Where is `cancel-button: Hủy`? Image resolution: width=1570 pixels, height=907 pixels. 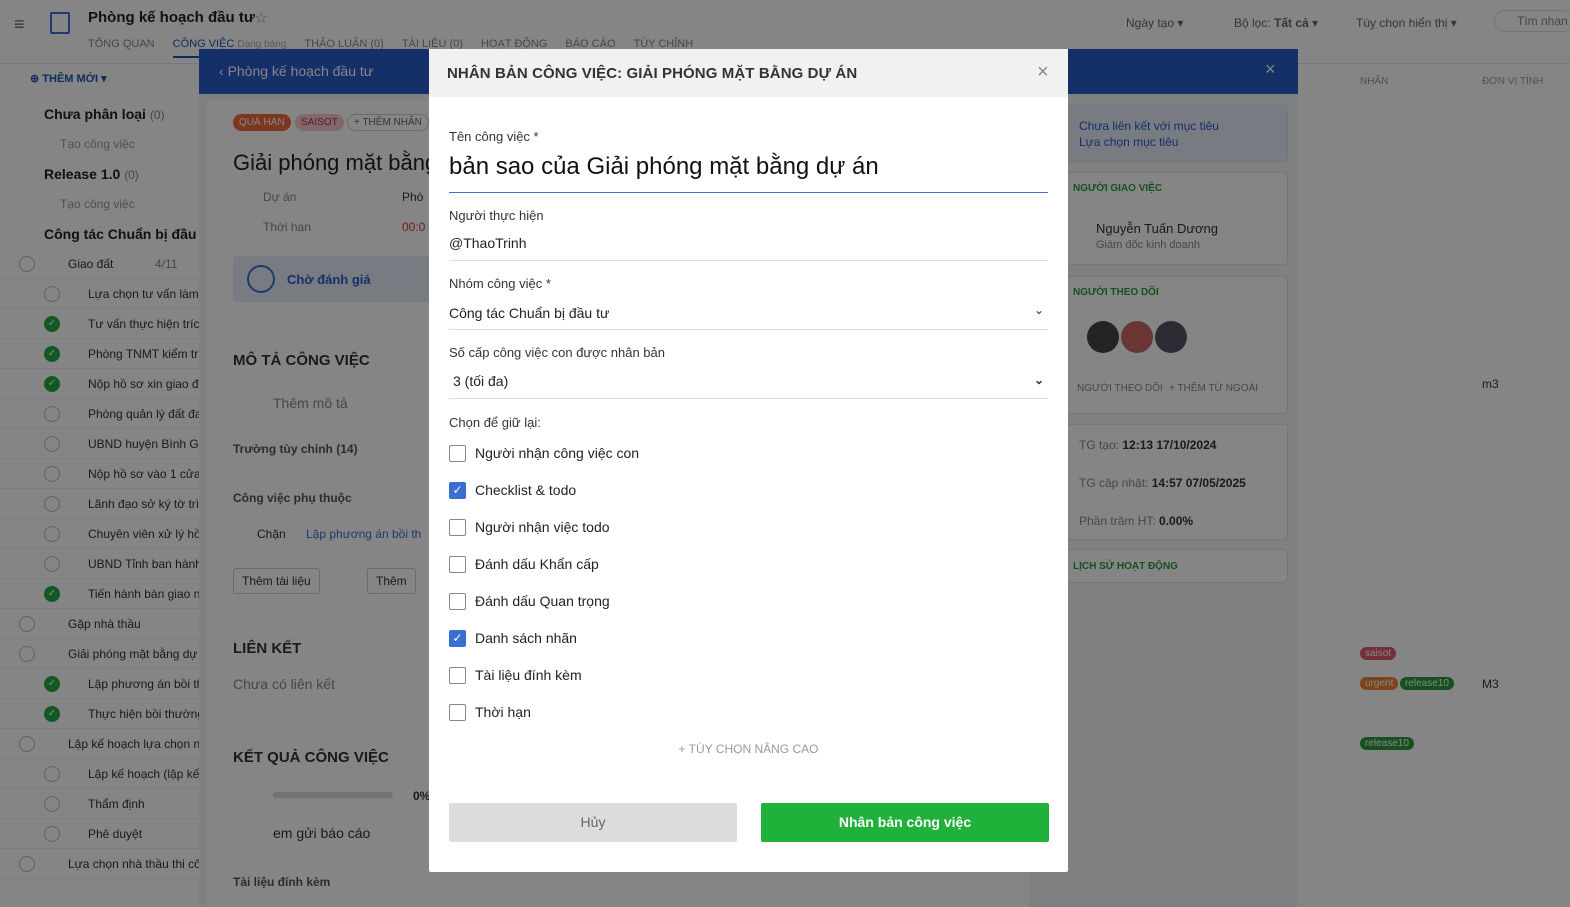 cancel-button: Hủy is located at coordinates (593, 822).